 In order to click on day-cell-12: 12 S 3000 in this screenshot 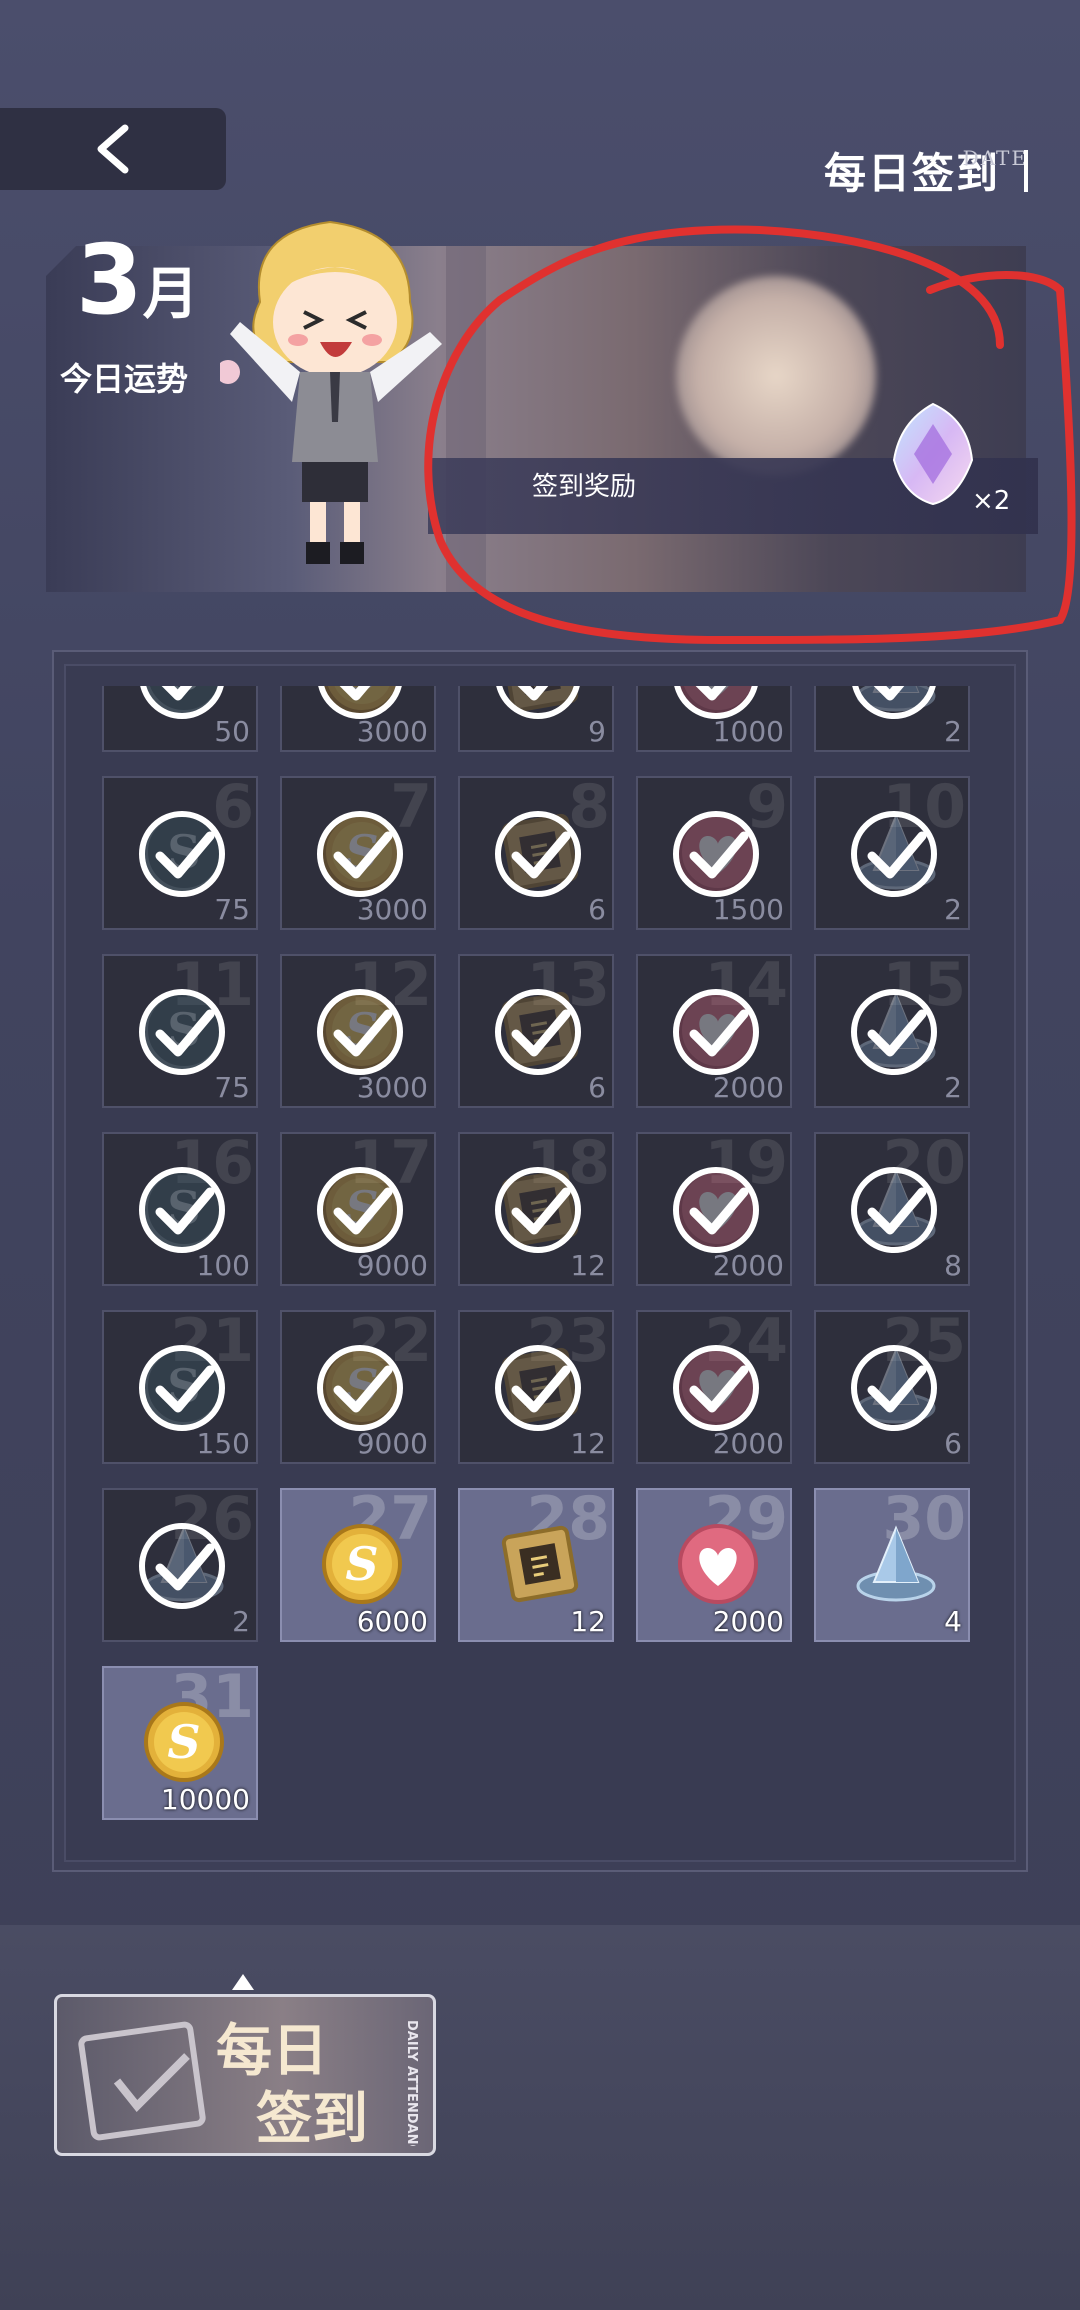, I will do `click(358, 1031)`.